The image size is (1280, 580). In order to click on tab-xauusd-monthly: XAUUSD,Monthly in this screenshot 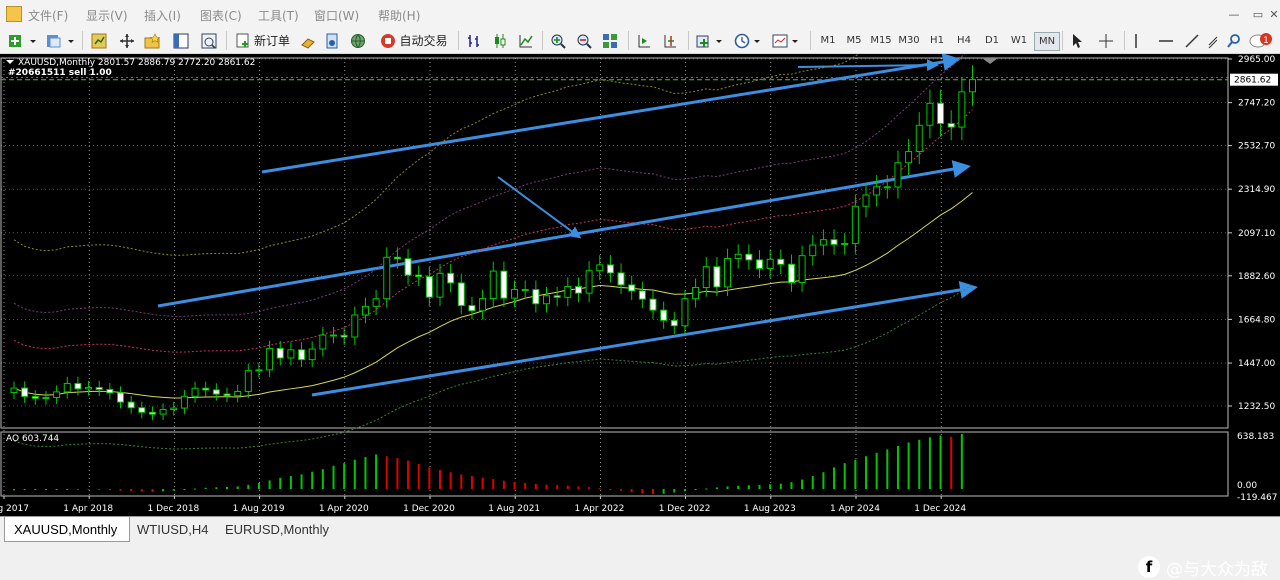, I will do `click(67, 529)`.